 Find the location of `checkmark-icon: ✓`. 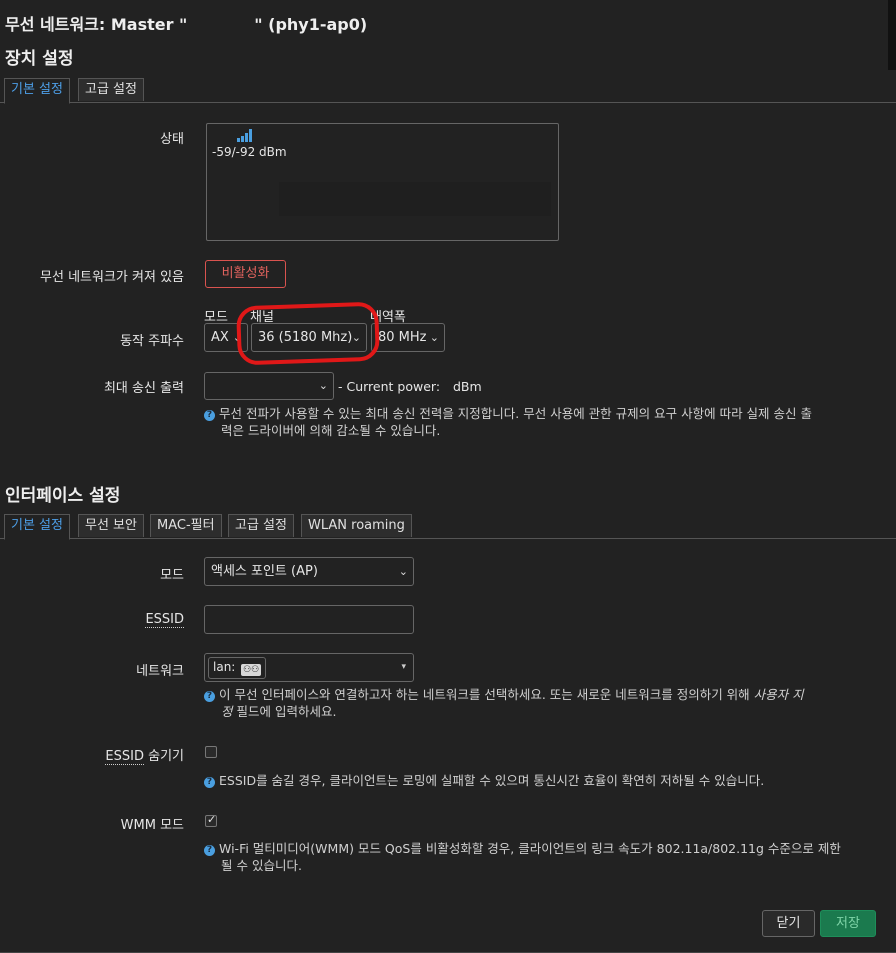

checkmark-icon: ✓ is located at coordinates (212, 819).